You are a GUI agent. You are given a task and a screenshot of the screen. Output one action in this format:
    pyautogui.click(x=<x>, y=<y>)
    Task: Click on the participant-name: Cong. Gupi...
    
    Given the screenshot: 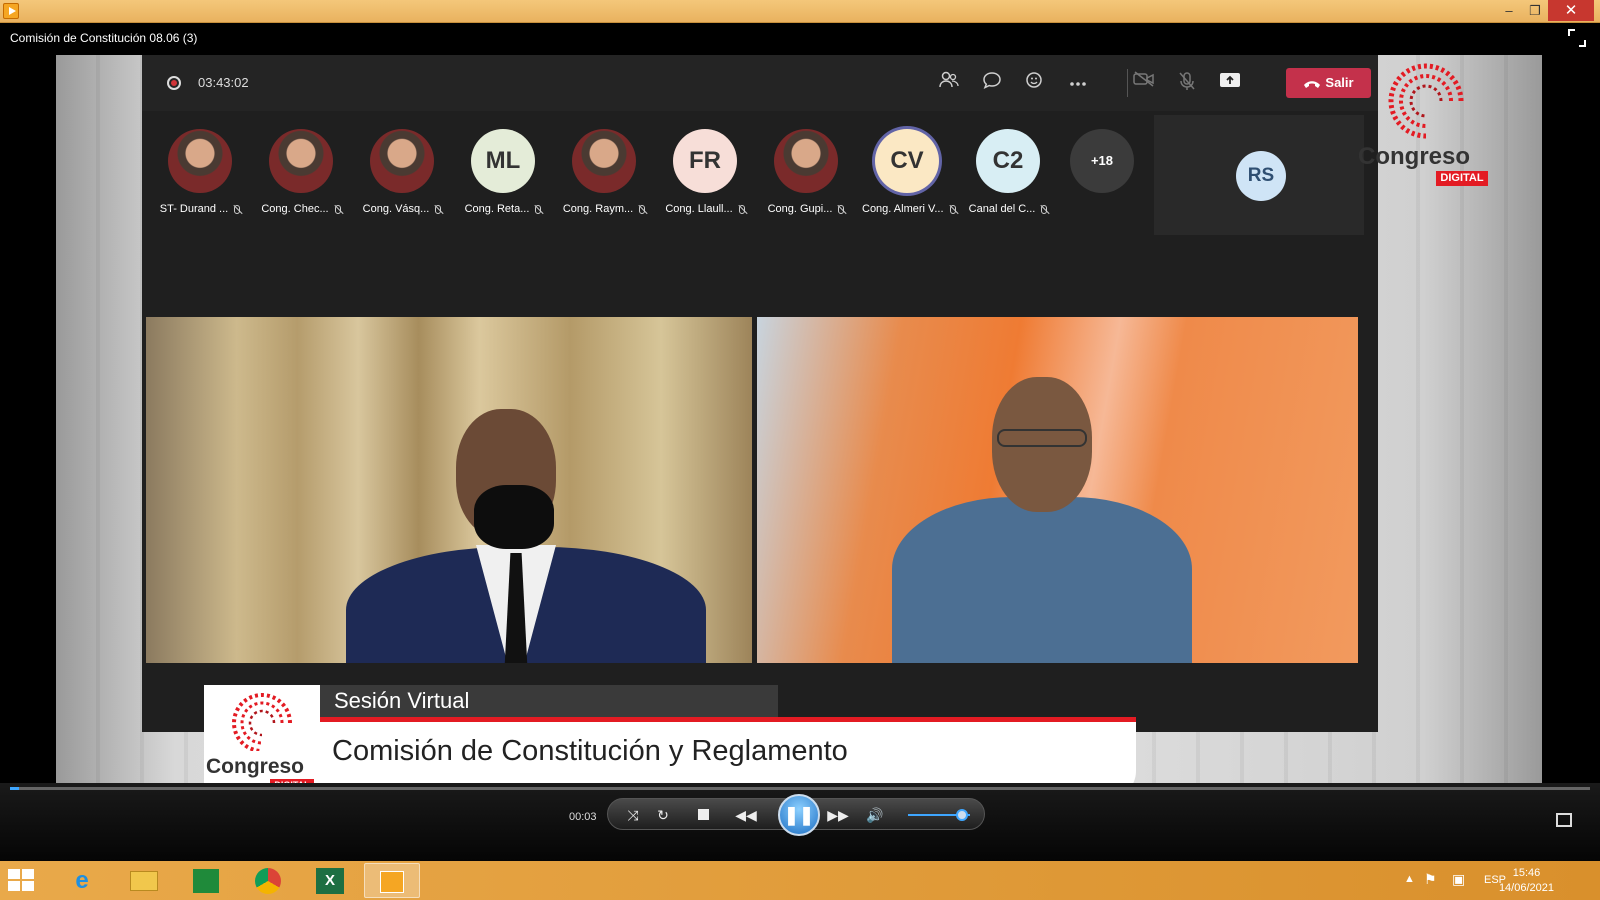 What is the action you would take?
    pyautogui.click(x=800, y=209)
    